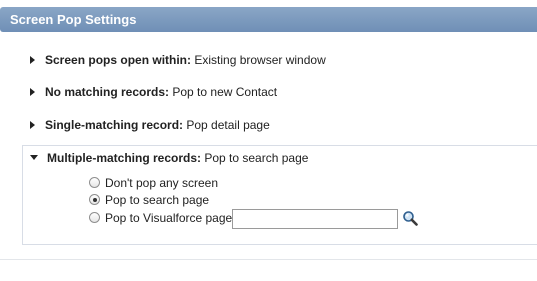 Image resolution: width=537 pixels, height=281 pixels. Describe the element at coordinates (114, 125) in the screenshot. I see `setting-label: Single-matching record:` at that location.